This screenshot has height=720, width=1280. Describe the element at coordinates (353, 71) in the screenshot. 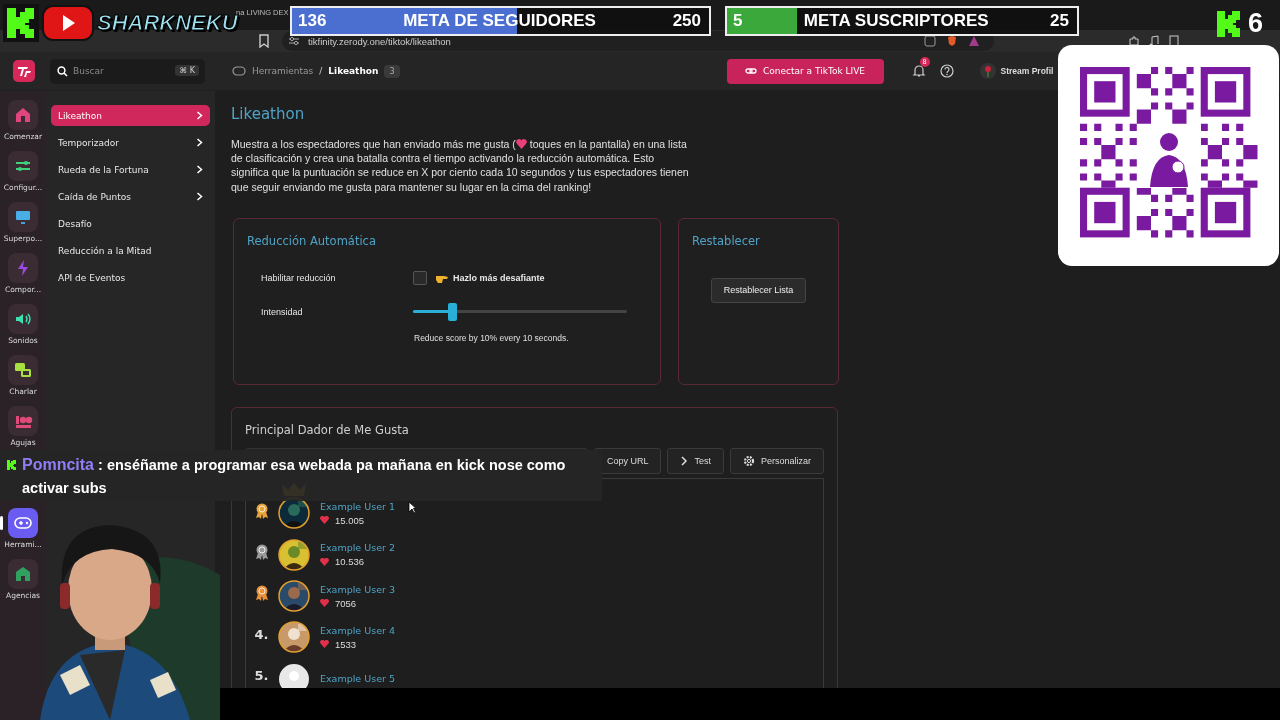

I see `breadcrumb-item: Likeathon` at that location.